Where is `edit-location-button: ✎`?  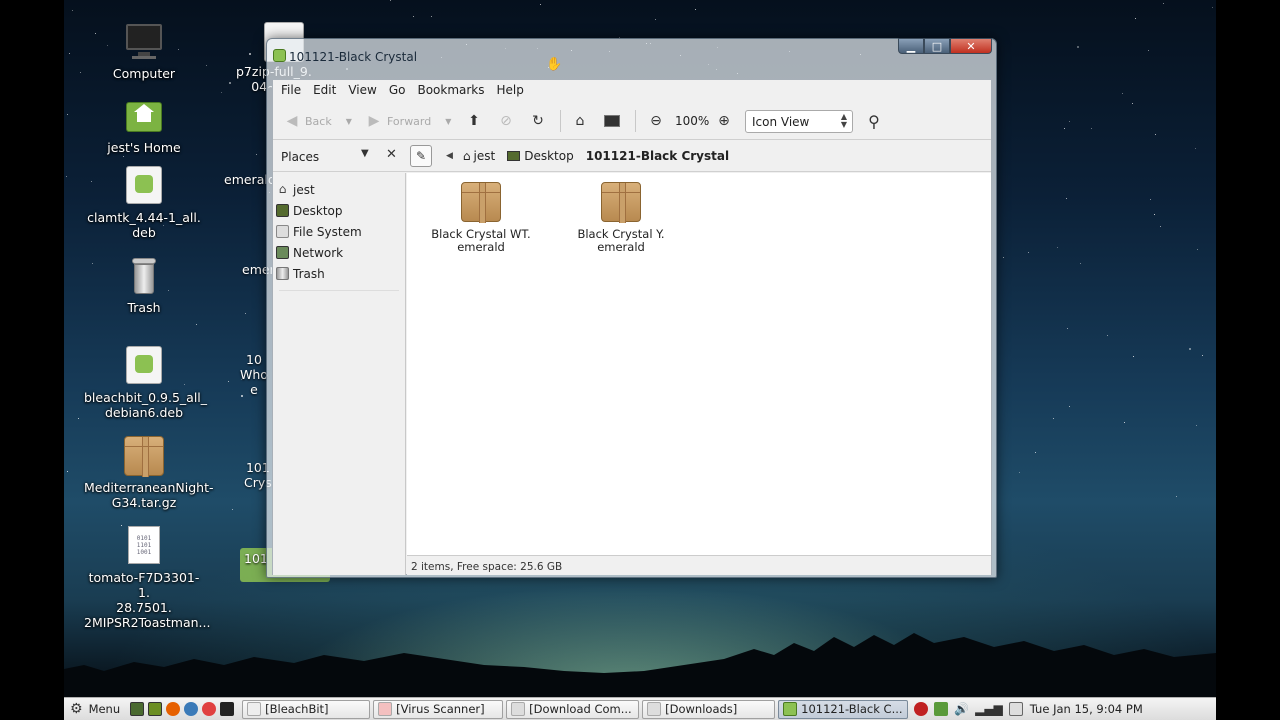 edit-location-button: ✎ is located at coordinates (421, 156).